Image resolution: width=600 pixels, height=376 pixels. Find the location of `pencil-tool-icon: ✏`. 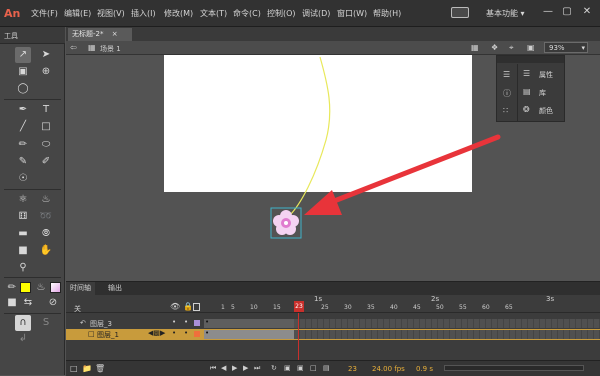

pencil-tool-icon: ✏ is located at coordinates (23, 145).